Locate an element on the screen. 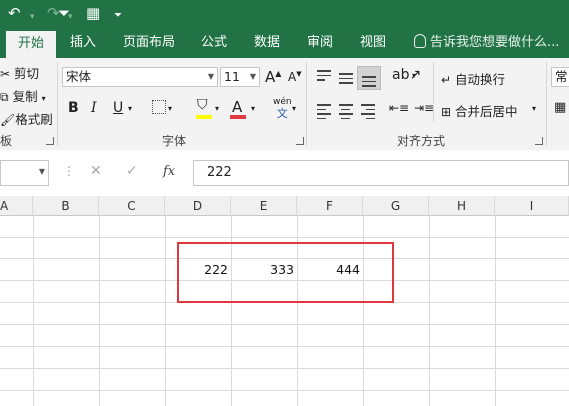 The image size is (569, 406). customize-qat-icon: ⏷ is located at coordinates (118, 16).